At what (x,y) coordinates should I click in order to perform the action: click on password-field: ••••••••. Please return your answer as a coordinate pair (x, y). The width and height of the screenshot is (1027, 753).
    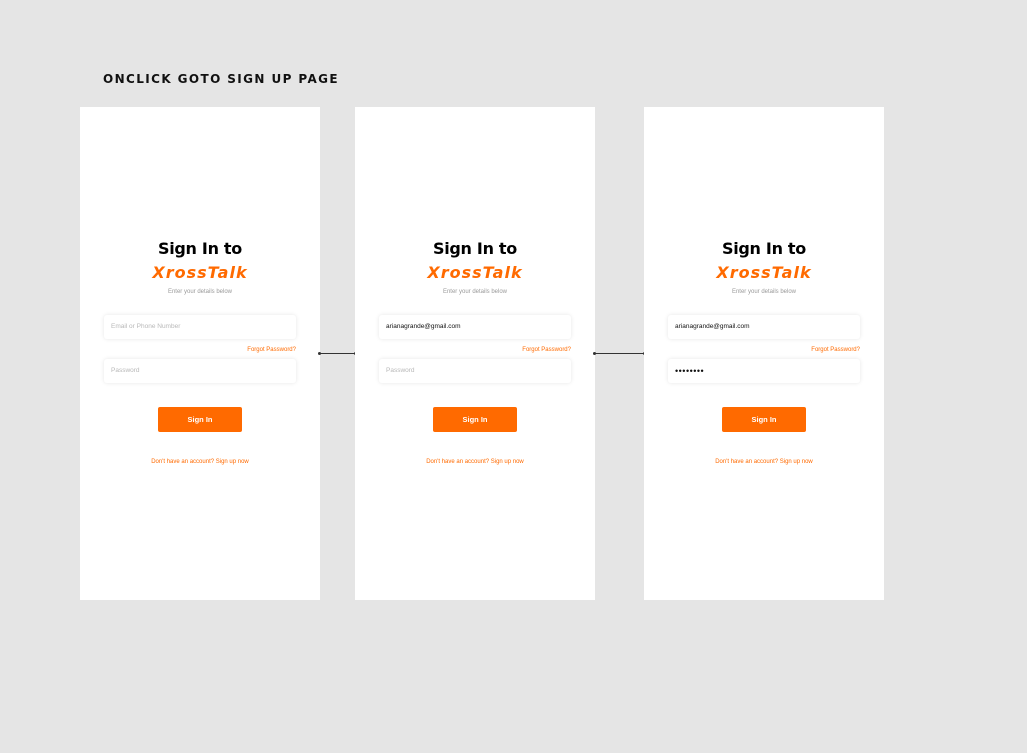
    Looking at the image, I should click on (764, 371).